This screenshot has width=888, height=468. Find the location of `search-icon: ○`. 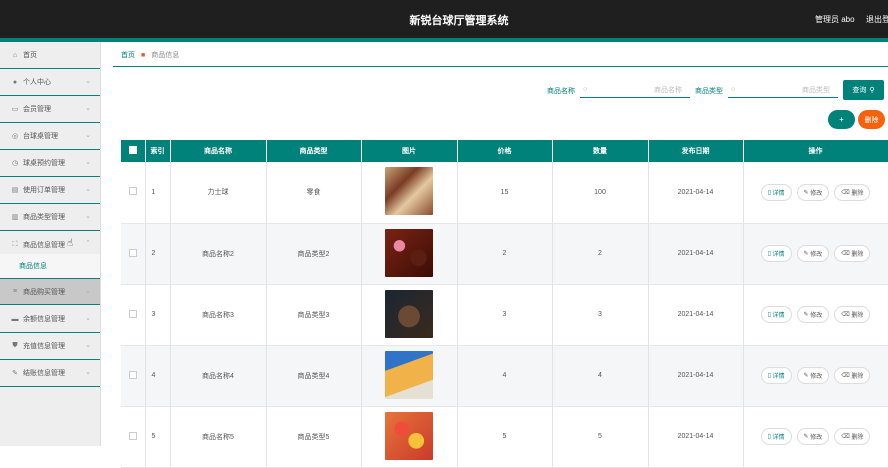

search-icon: ○ is located at coordinates (585, 89).